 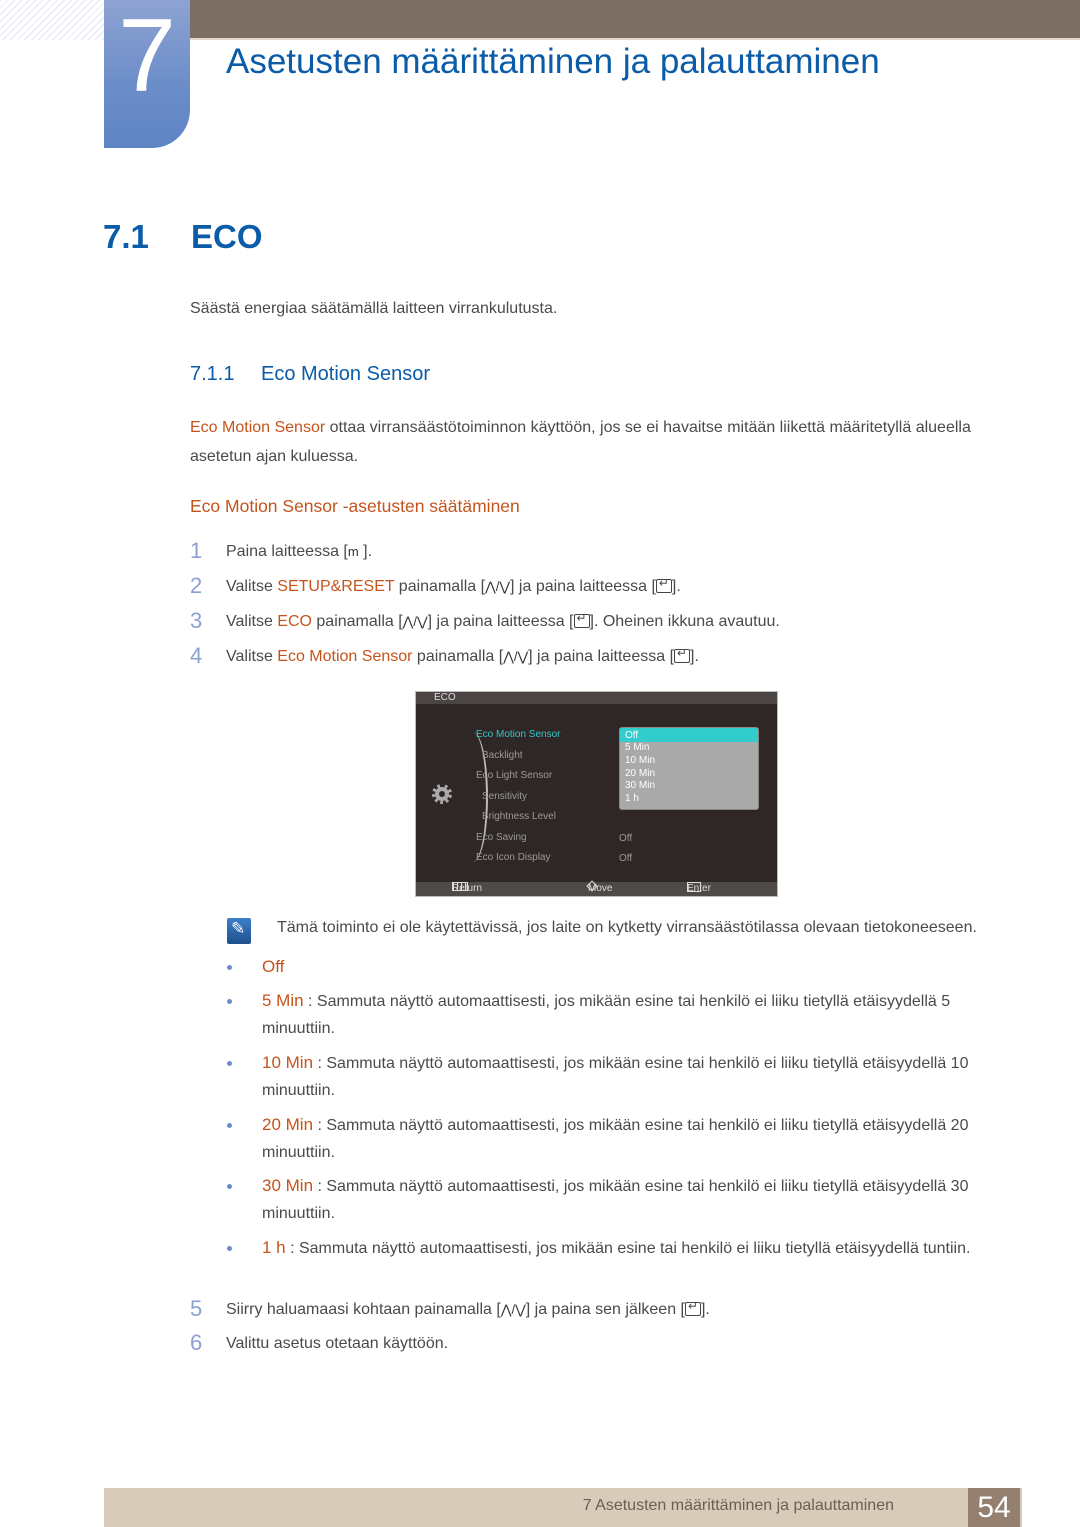 I want to click on osd-value-eco-saving: Off, so click(x=626, y=838).